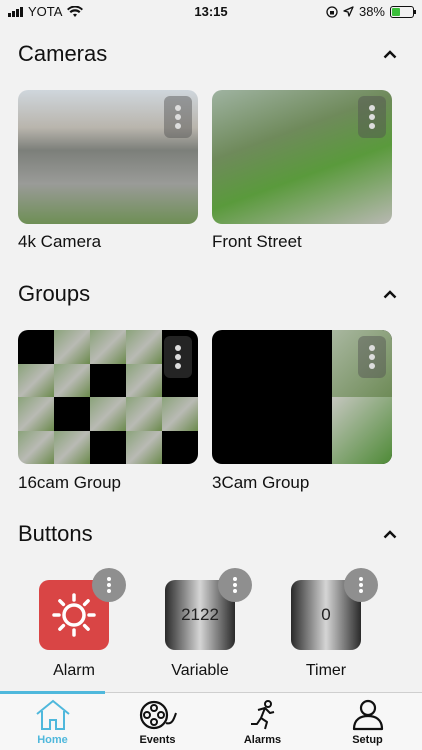  I want to click on tab-label: Setup, so click(367, 740).